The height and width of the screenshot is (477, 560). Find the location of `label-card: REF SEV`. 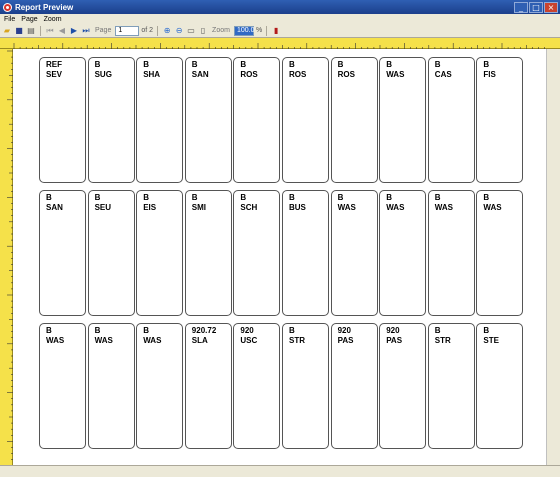

label-card: REF SEV is located at coordinates (62, 120).